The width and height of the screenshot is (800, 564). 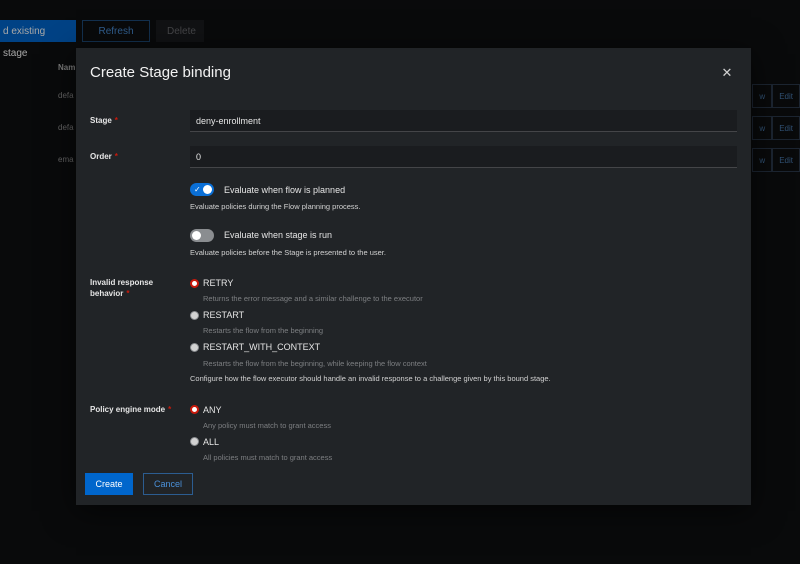 I want to click on policy-engine-mode-label-text: Policy engine mode, so click(x=128, y=409).